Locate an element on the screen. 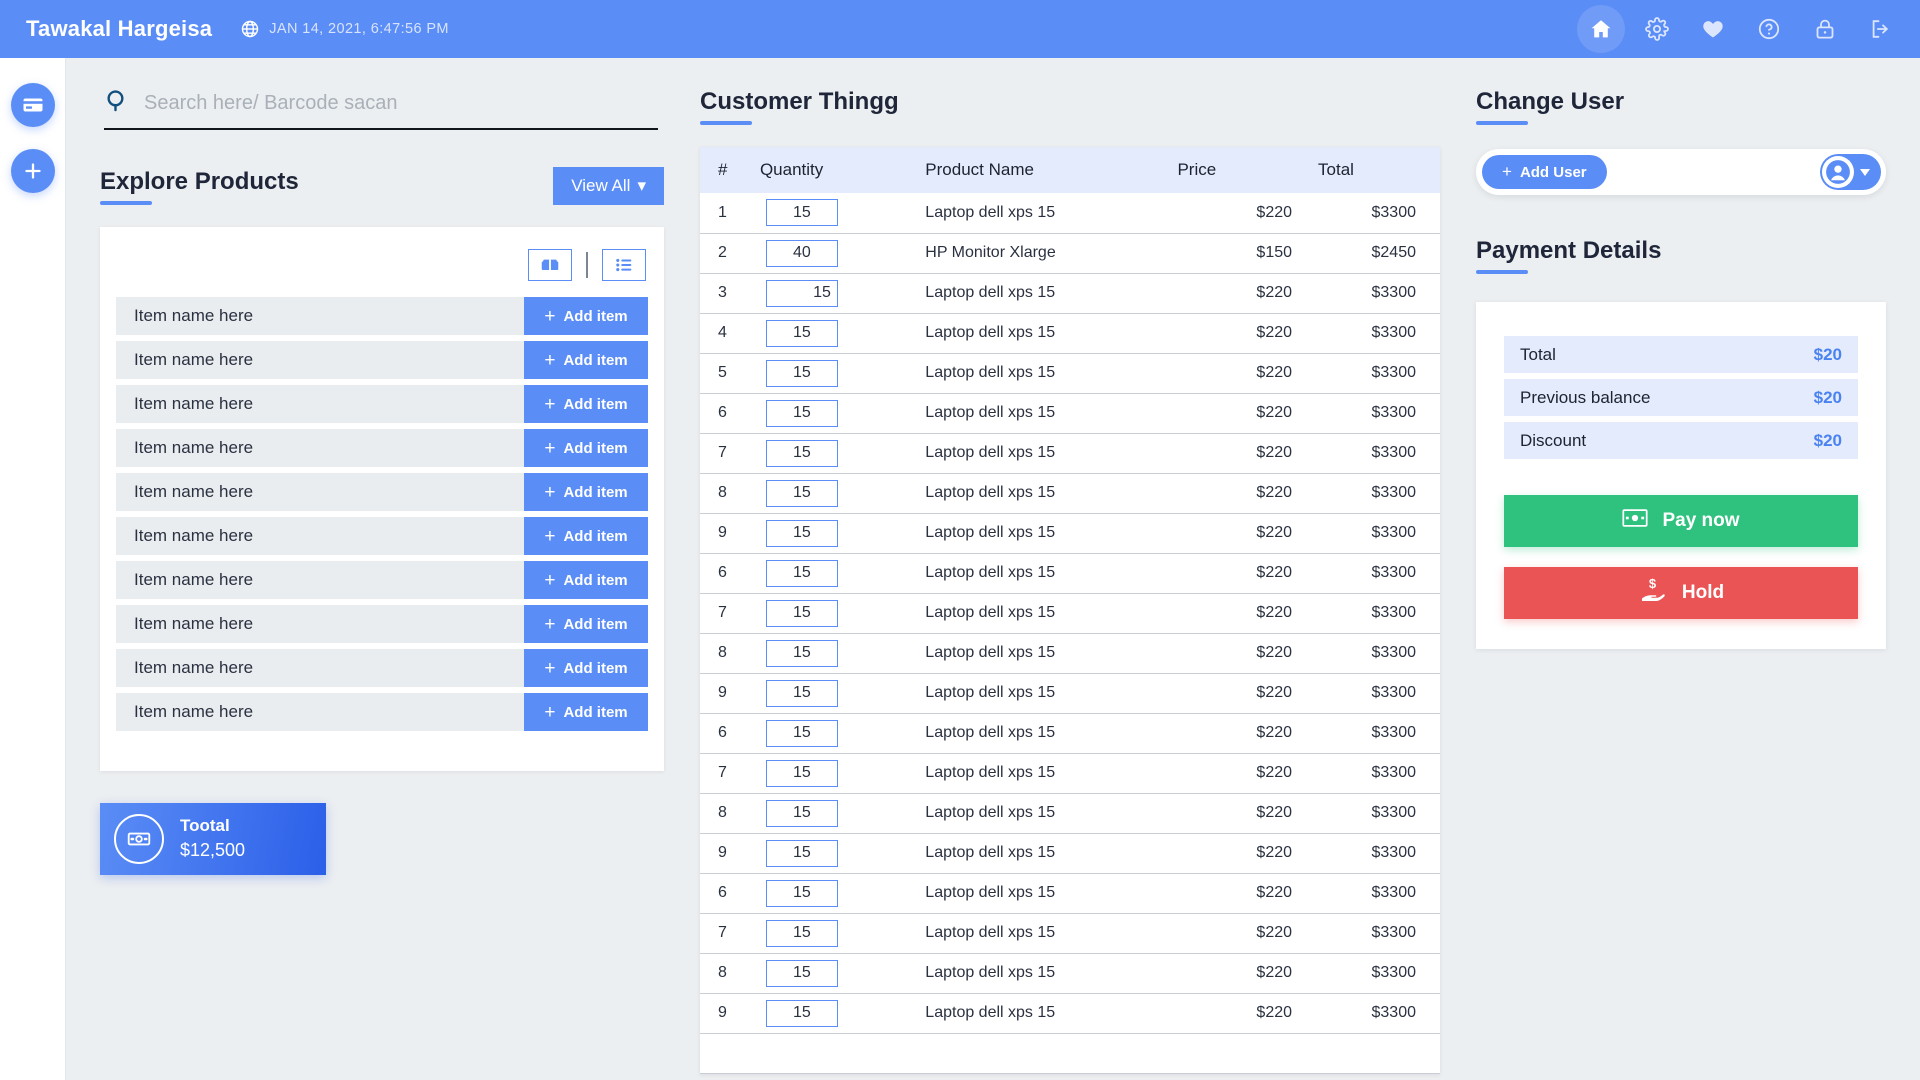 The width and height of the screenshot is (1920, 1080). gear-icon is located at coordinates (1657, 29).